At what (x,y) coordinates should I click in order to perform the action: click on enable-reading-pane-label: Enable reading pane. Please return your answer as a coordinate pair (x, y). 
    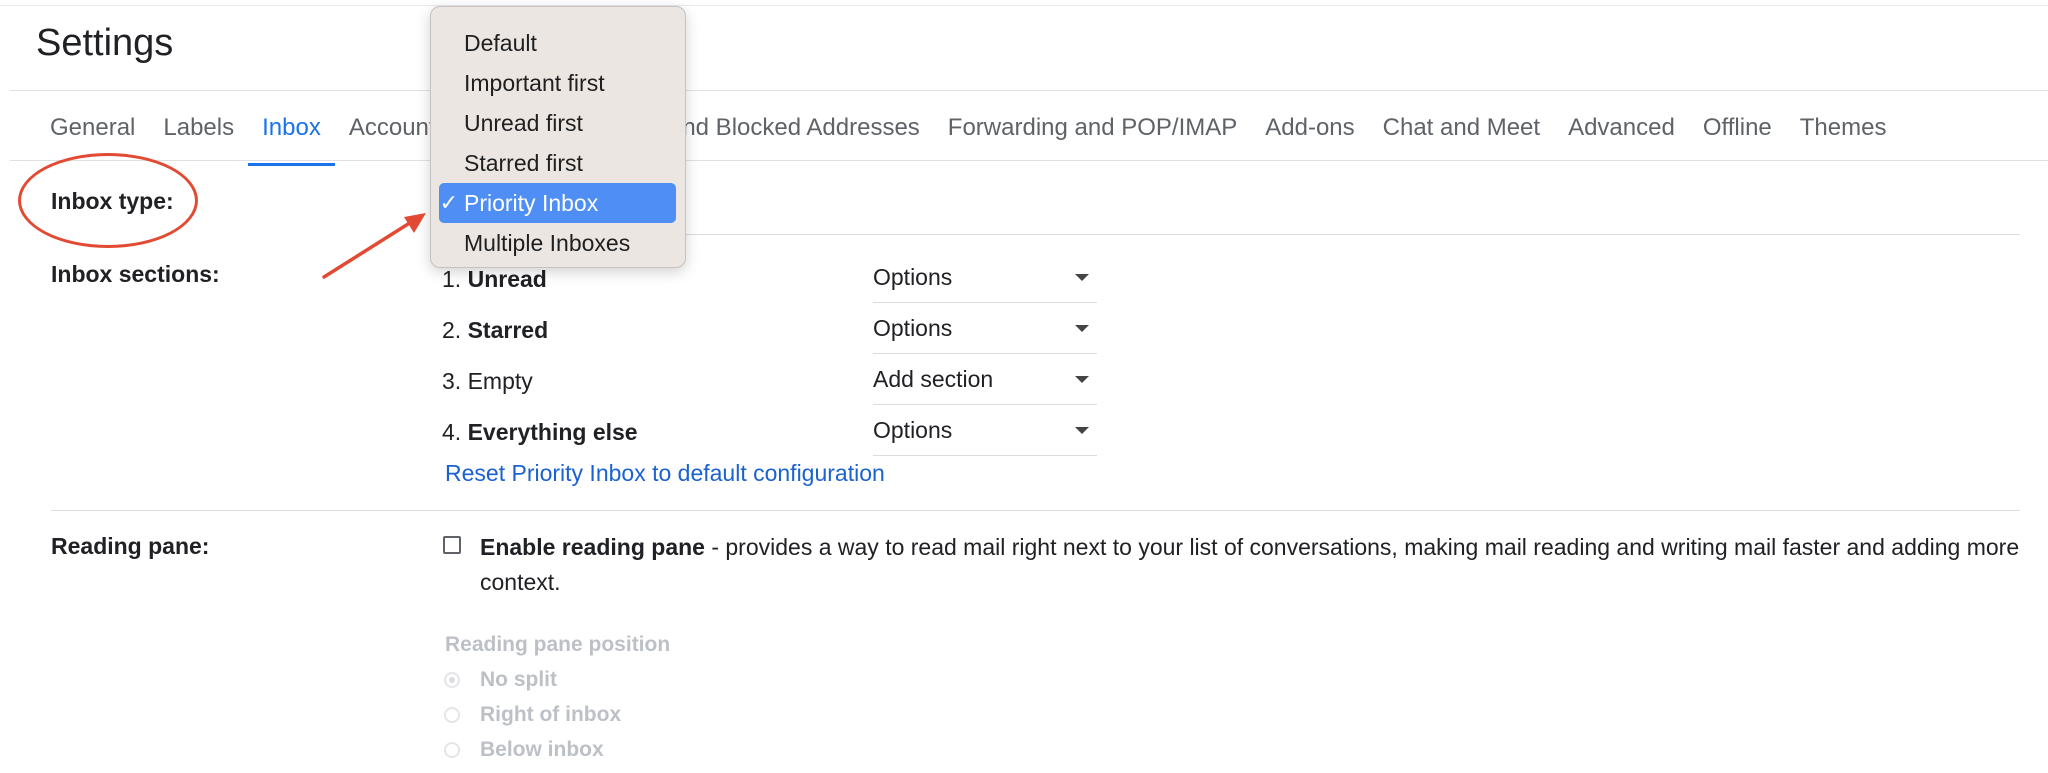
    Looking at the image, I should click on (592, 547).